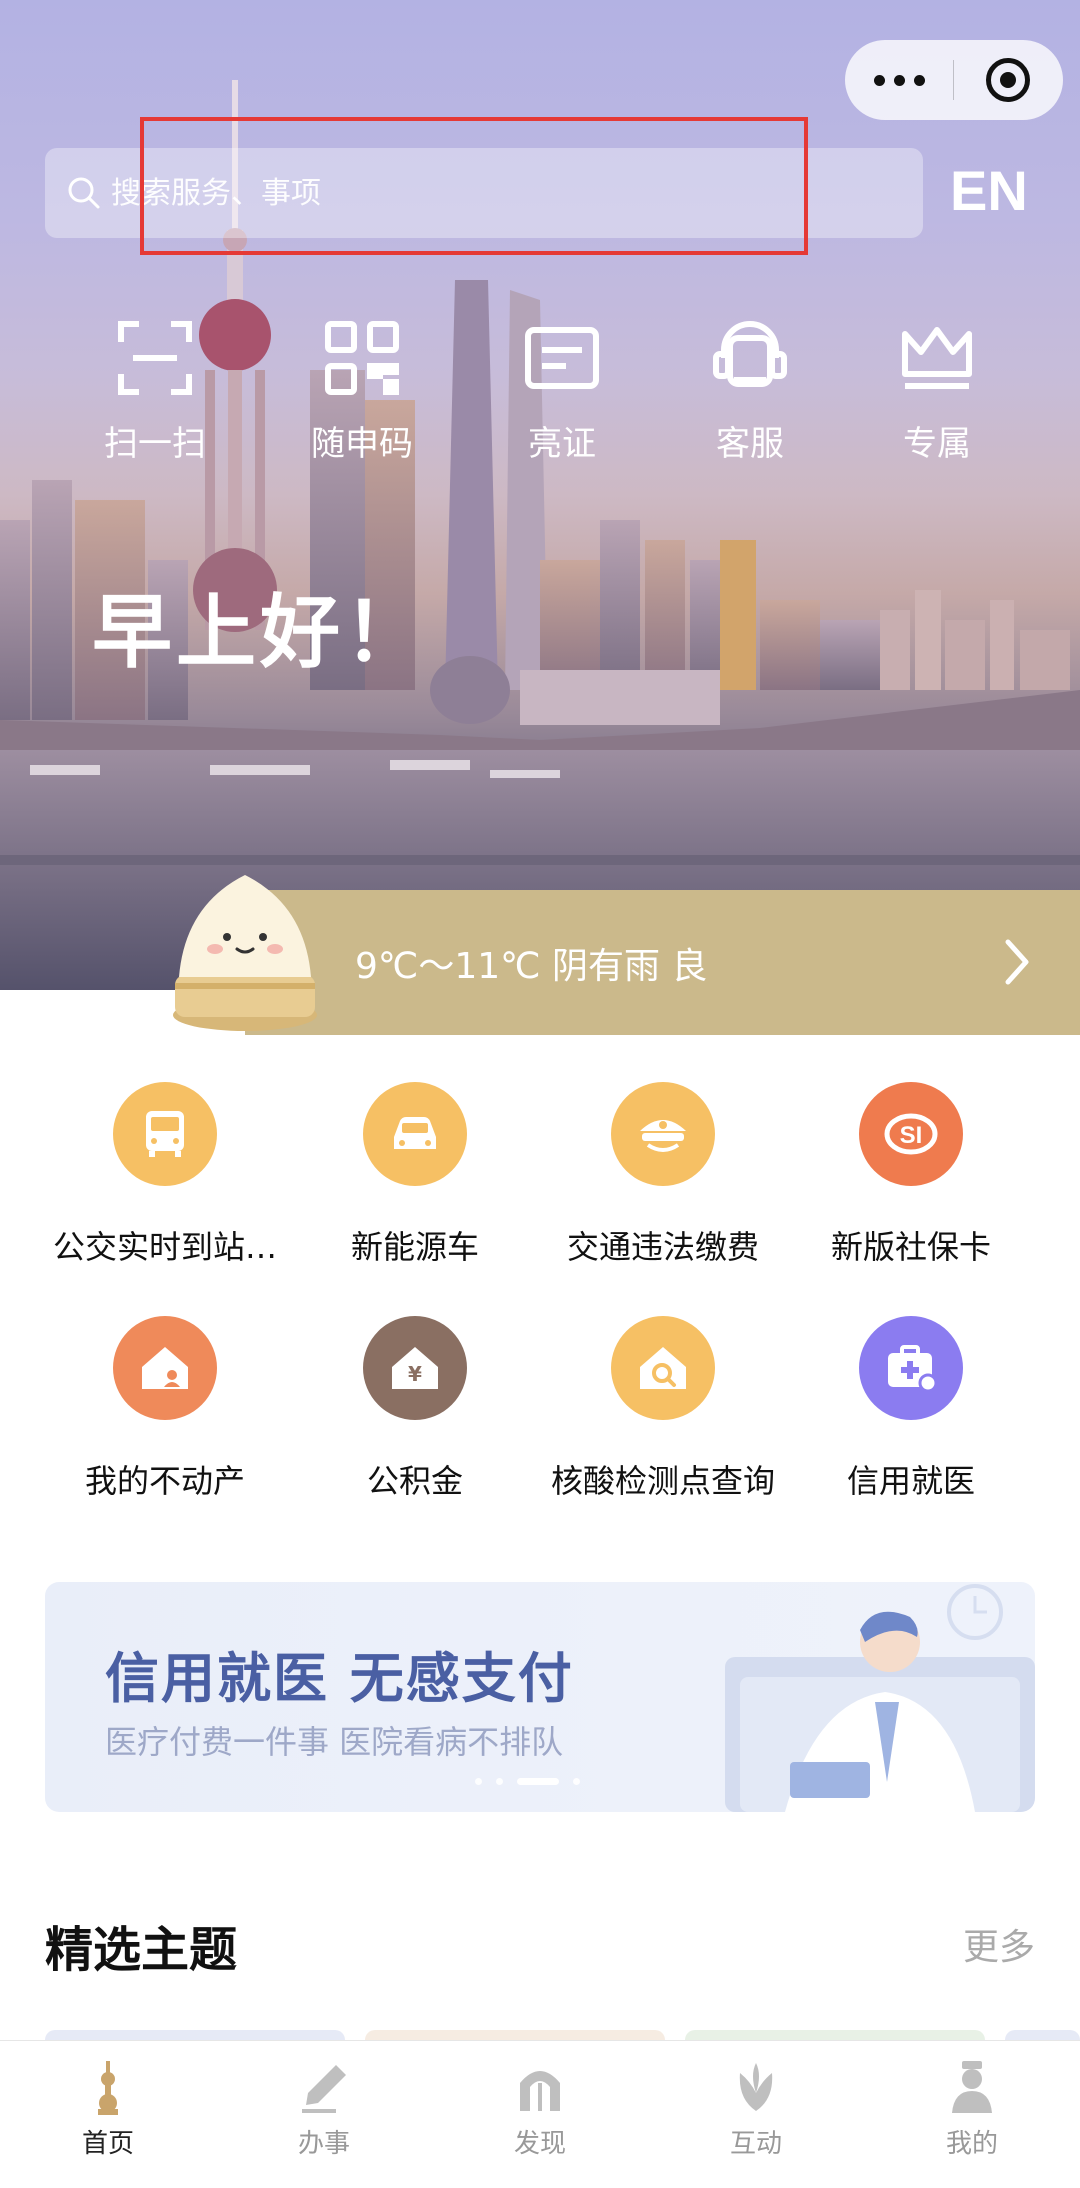 The width and height of the screenshot is (1080, 2188). I want to click on fund-icon: ¥, so click(415, 1368).